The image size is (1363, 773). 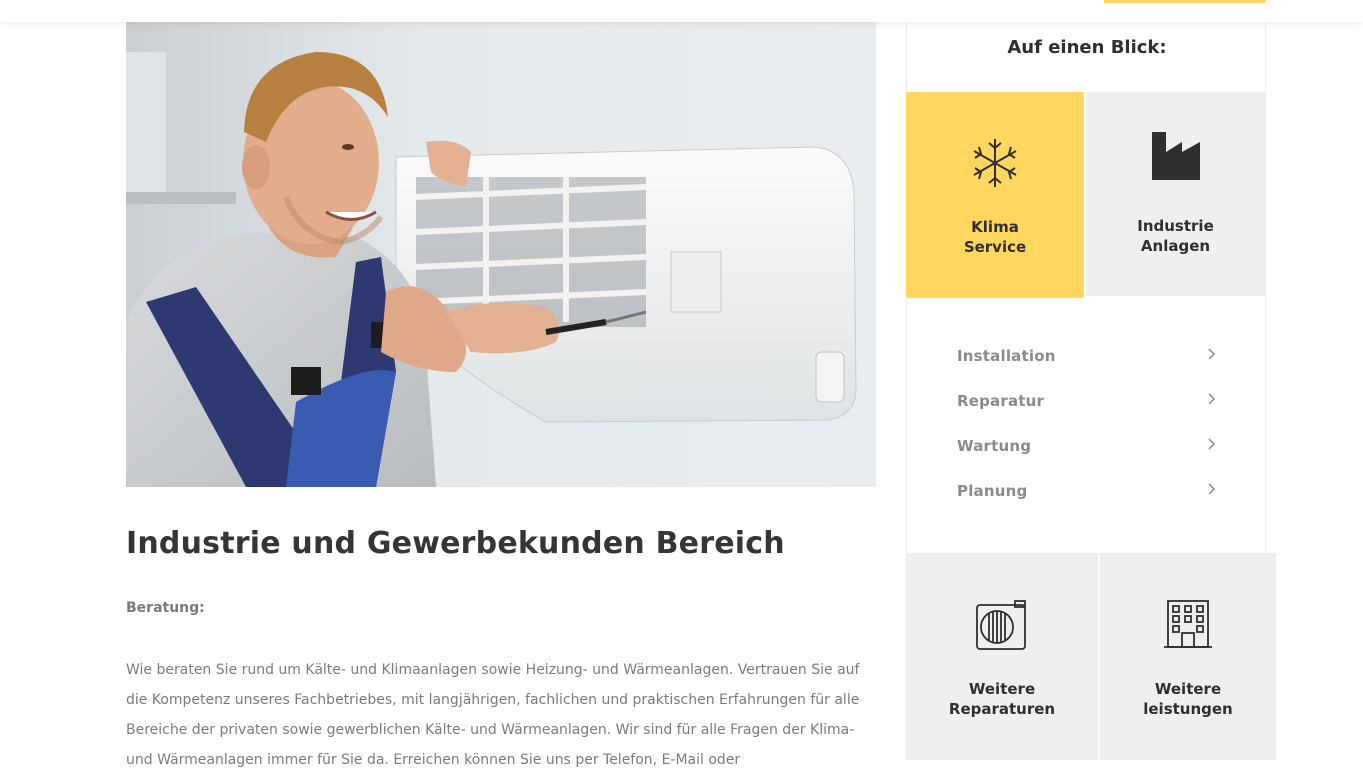 I want to click on menu-label-wartung: Wartung, so click(x=994, y=446).